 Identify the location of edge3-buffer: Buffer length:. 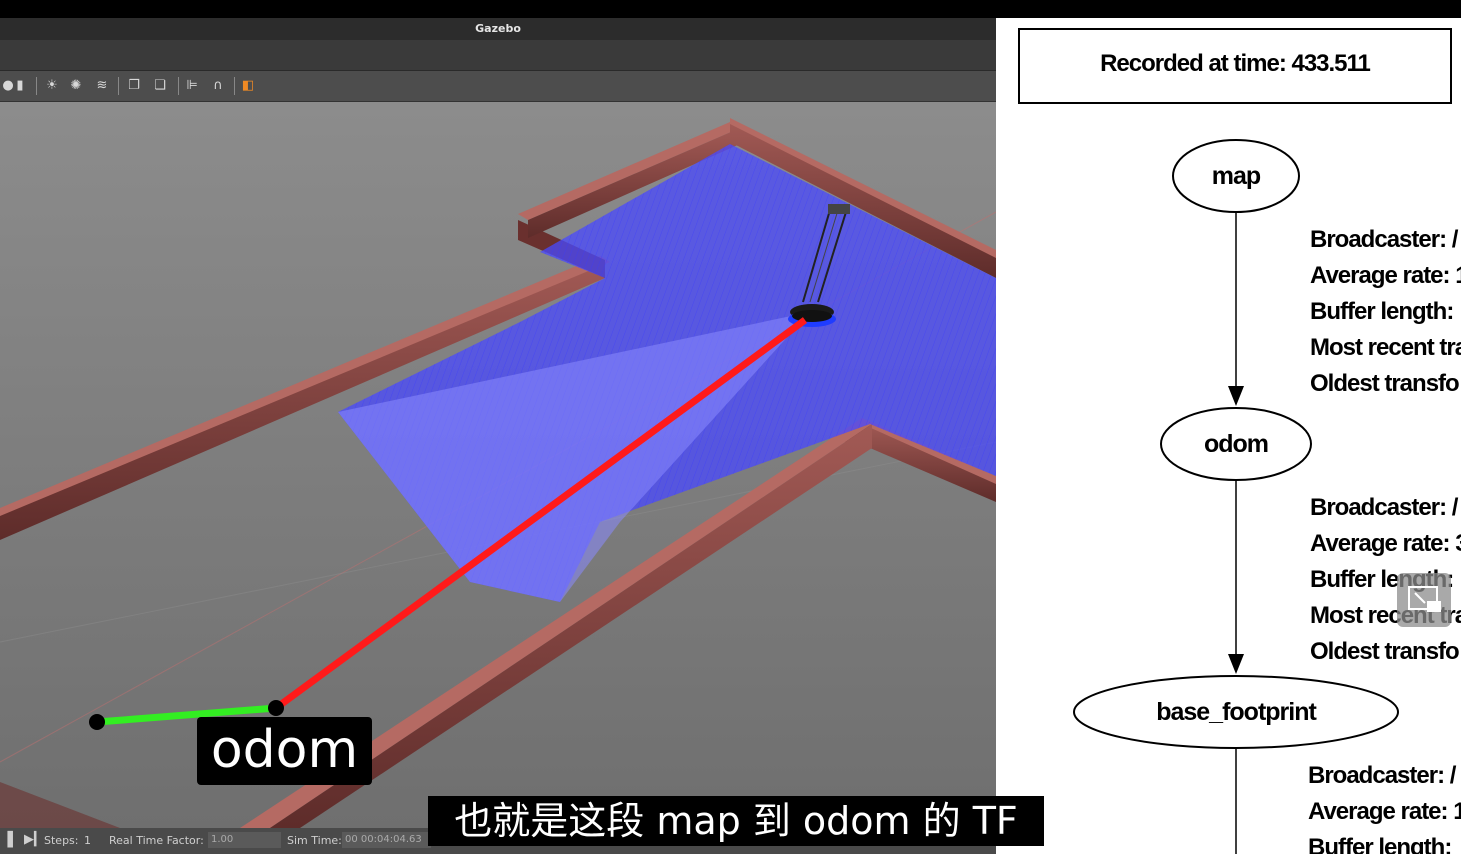
(1380, 844).